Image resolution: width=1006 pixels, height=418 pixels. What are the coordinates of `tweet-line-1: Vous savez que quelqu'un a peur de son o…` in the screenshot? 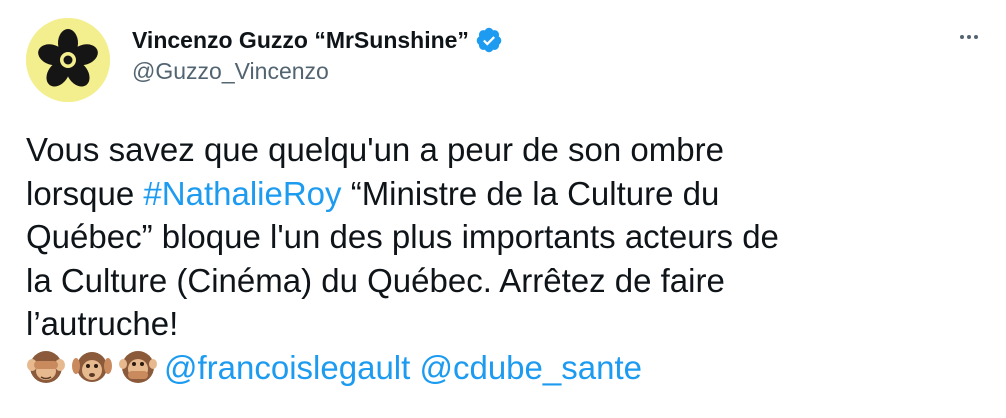 It's located at (375, 149).